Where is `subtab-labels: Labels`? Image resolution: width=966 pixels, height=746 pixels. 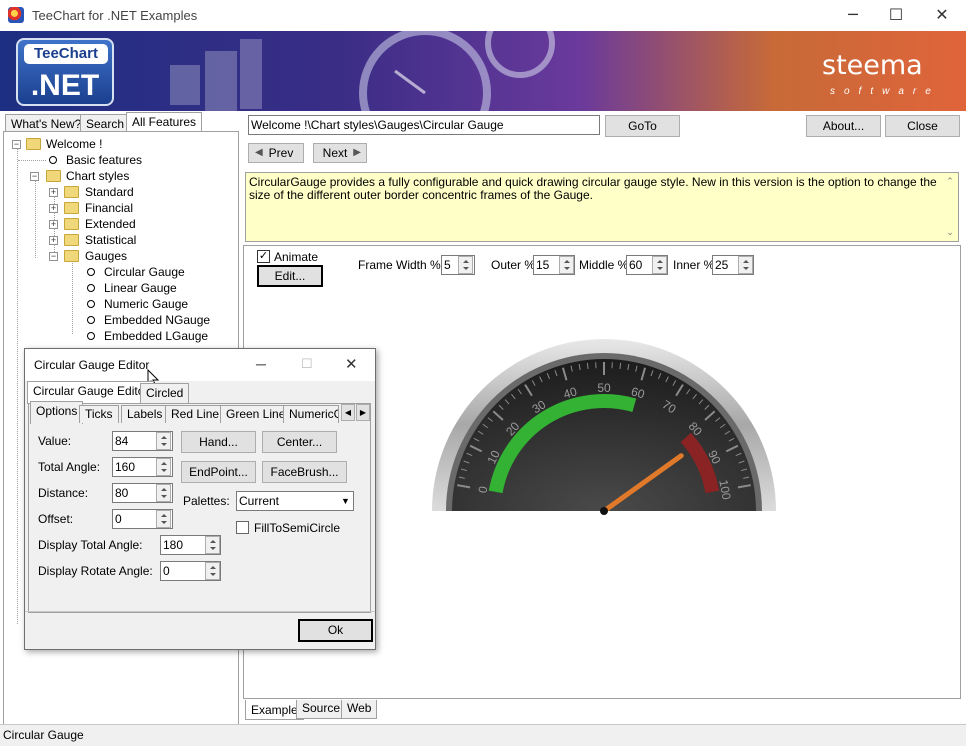
subtab-labels: Labels is located at coordinates (145, 414).